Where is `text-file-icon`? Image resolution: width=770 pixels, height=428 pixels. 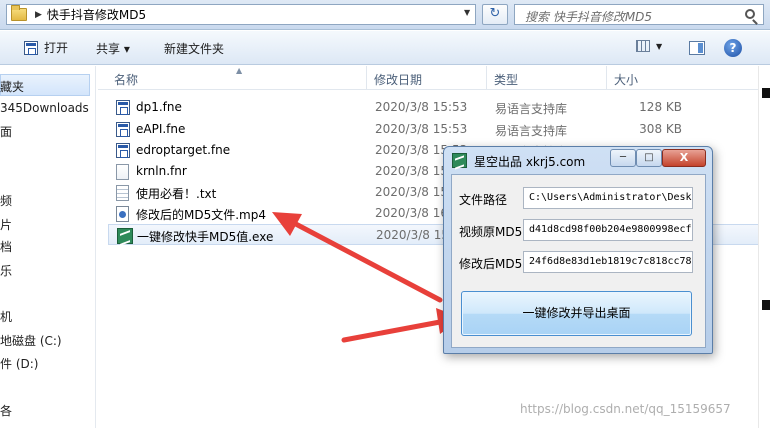
text-file-icon is located at coordinates (122, 193).